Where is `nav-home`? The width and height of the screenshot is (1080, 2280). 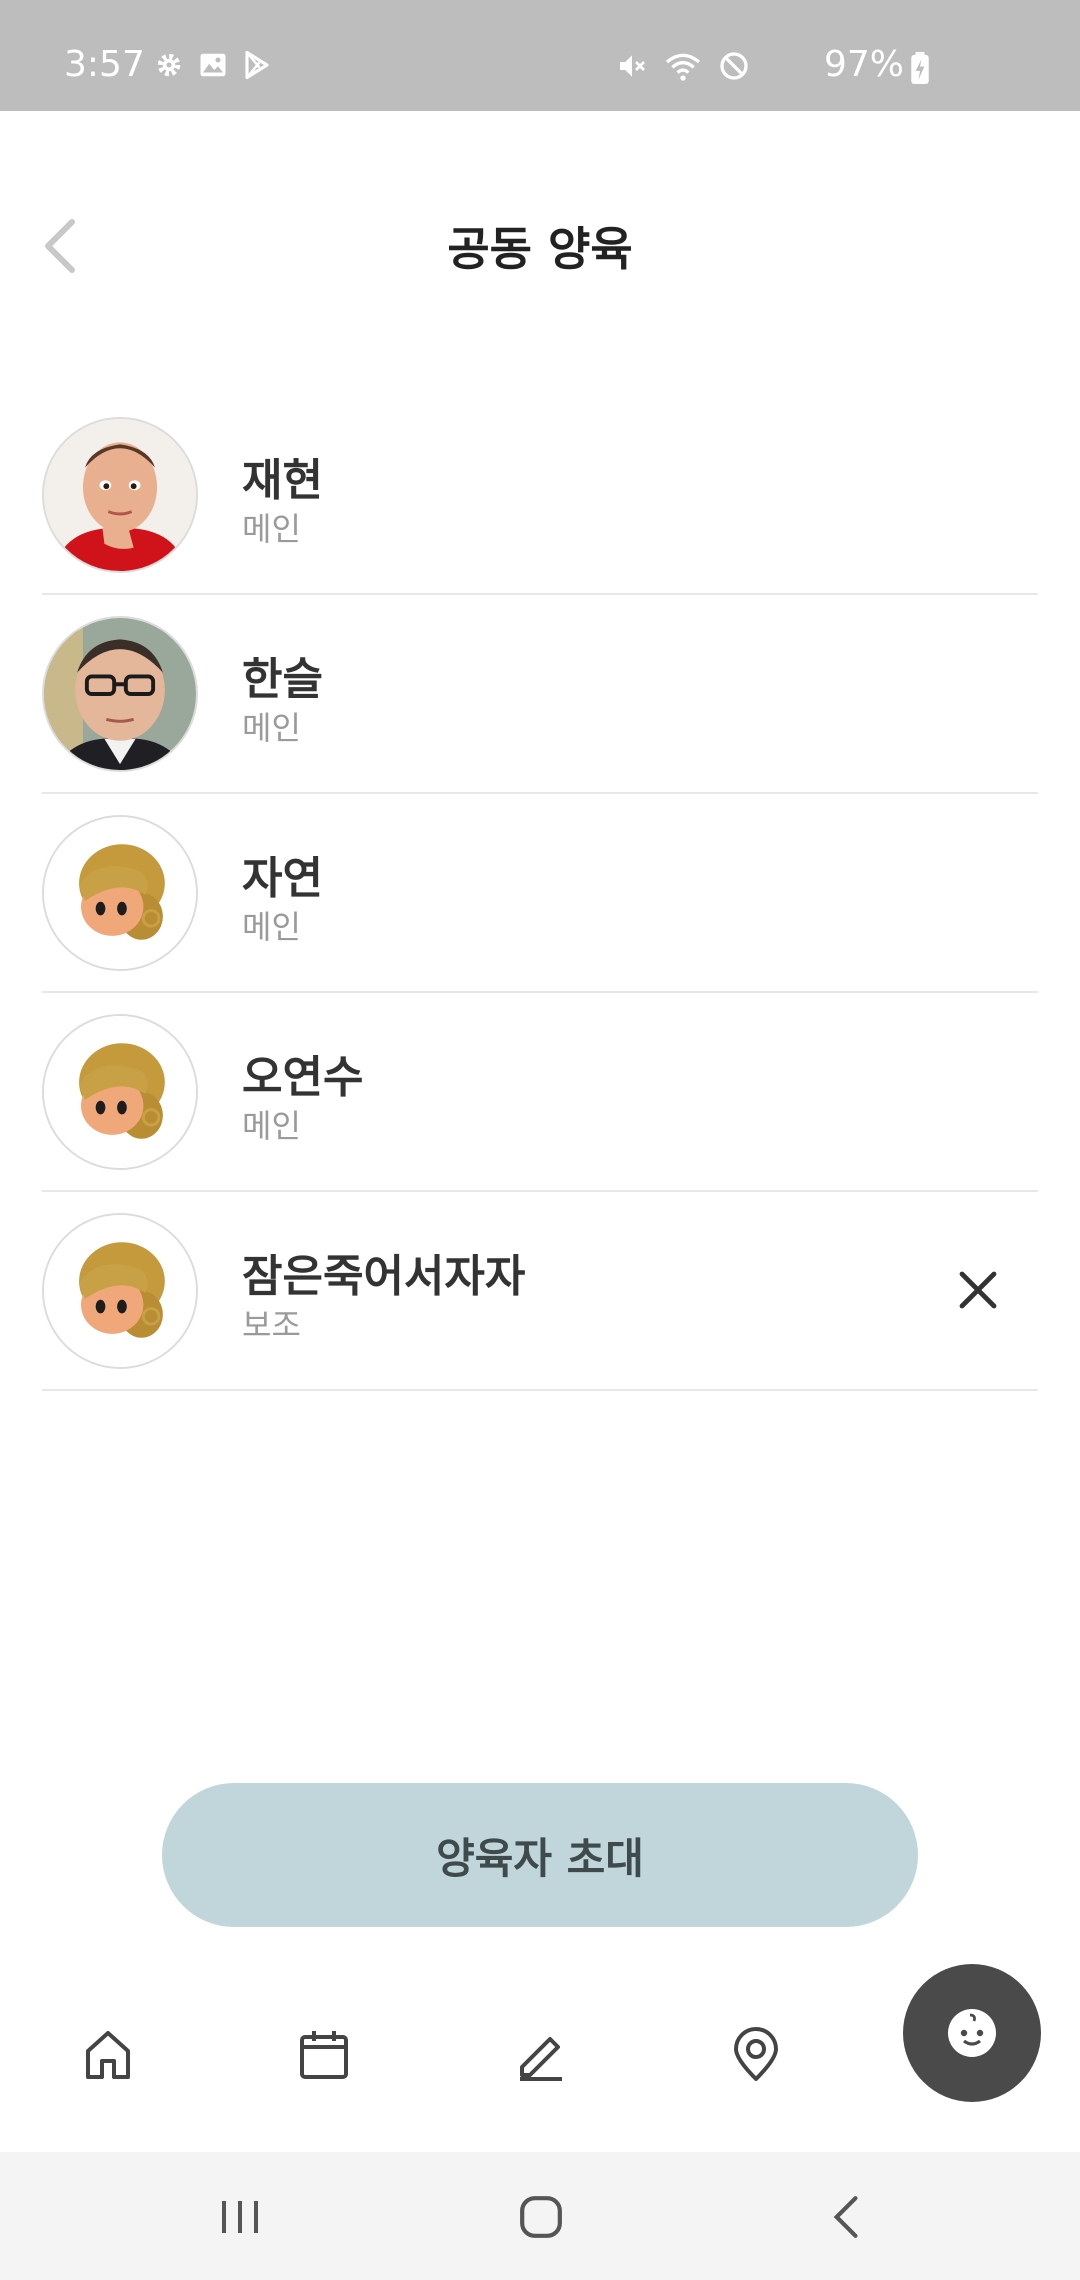
nav-home is located at coordinates (108, 2055).